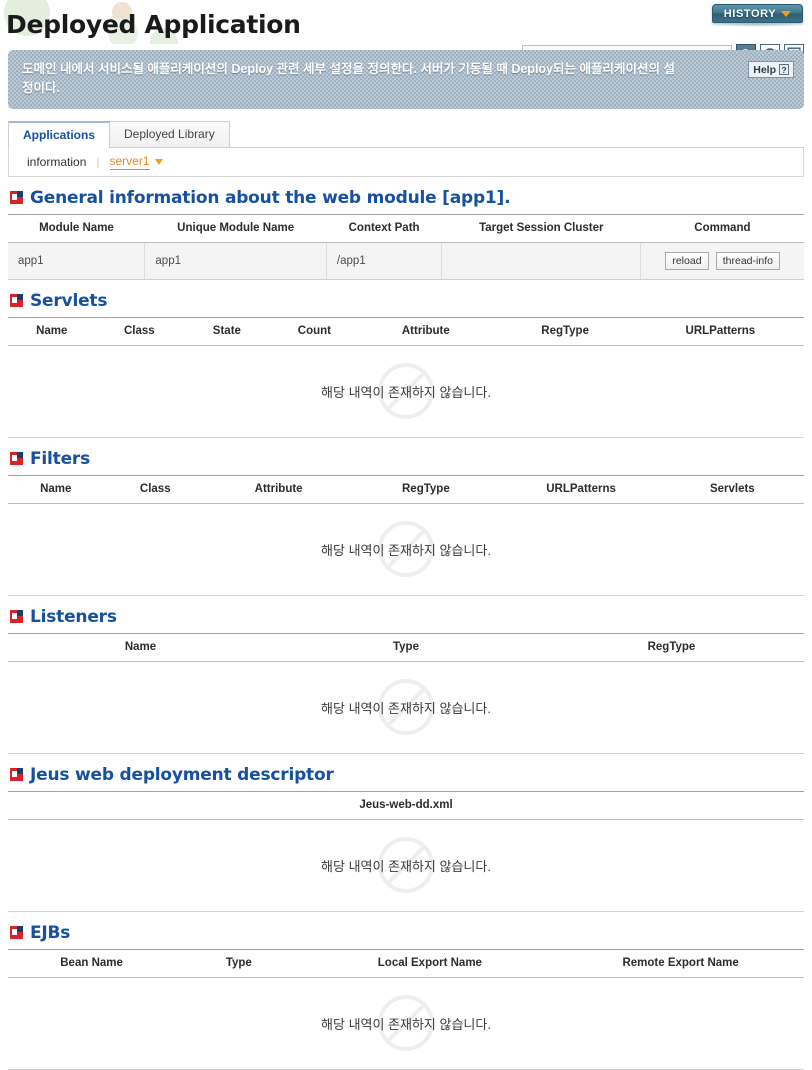  I want to click on table-header-row: Name Type RegType, so click(406, 647).